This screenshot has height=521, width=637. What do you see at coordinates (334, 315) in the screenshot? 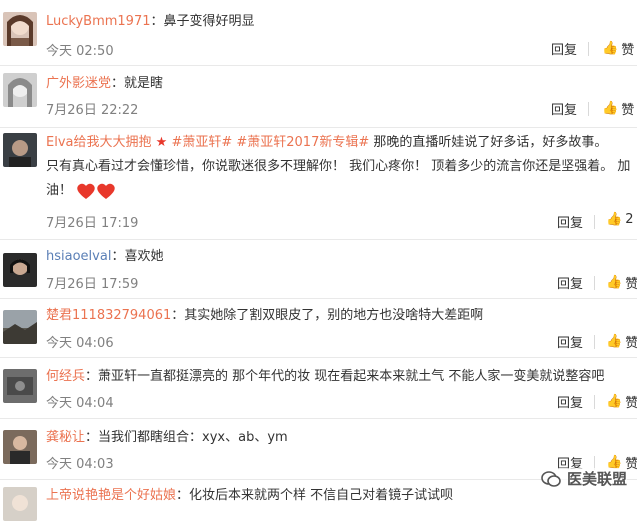
I see `comment-body: 其实她除了割双眼皮了，别的地方也没啥特大差距啊` at bounding box center [334, 315].